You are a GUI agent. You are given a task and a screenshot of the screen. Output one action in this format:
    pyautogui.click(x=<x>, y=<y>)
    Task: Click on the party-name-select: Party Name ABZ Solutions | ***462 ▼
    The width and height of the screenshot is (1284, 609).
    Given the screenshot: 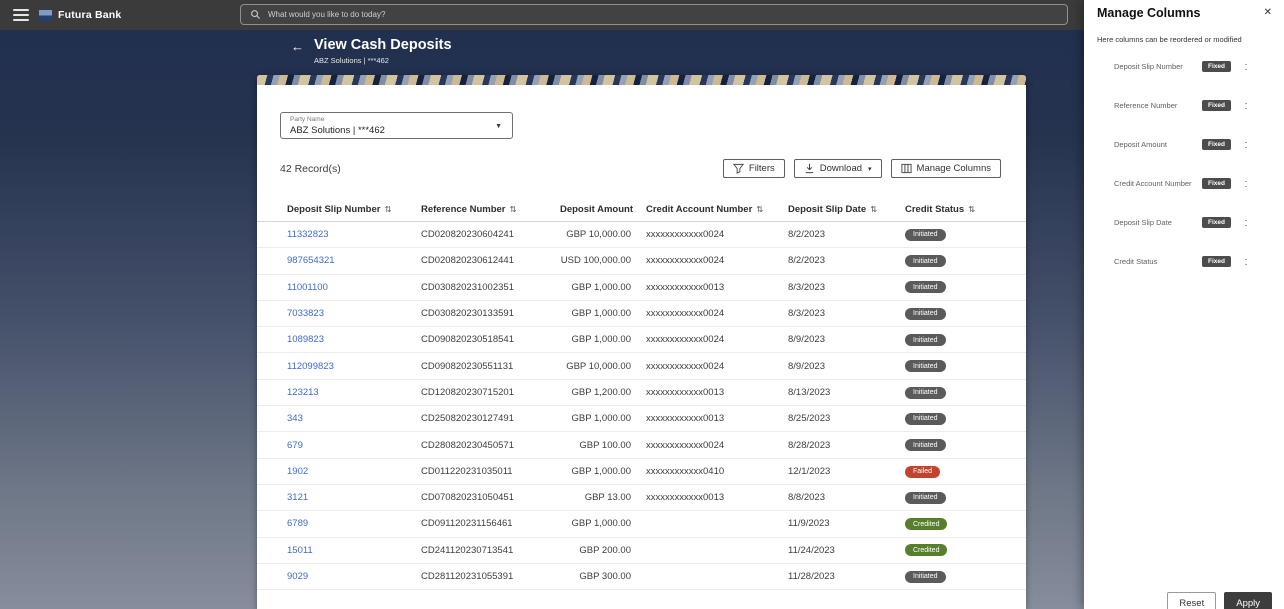 What is the action you would take?
    pyautogui.click(x=396, y=125)
    